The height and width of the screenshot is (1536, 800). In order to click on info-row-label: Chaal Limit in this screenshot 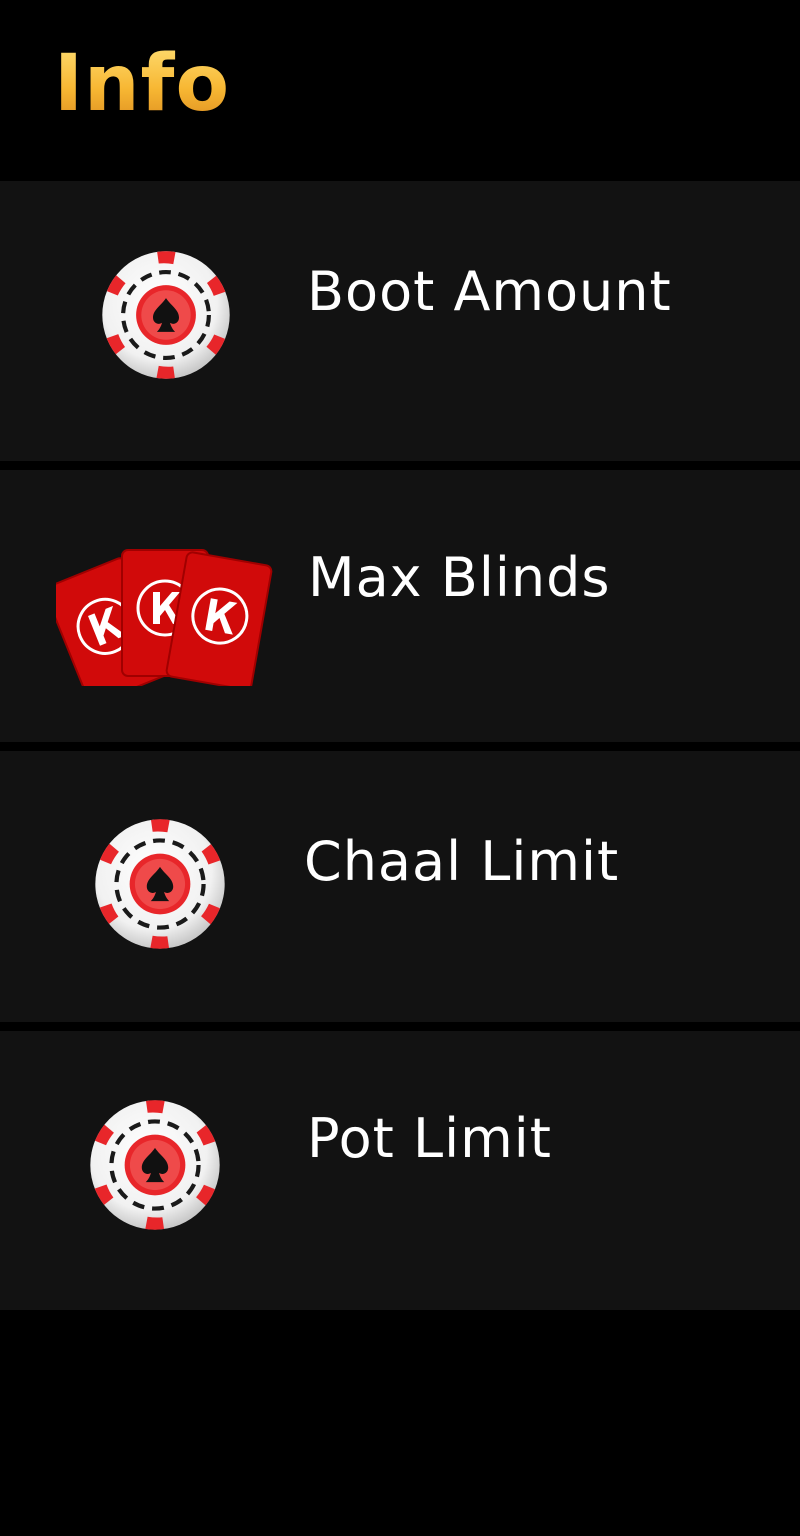, I will do `click(462, 861)`.